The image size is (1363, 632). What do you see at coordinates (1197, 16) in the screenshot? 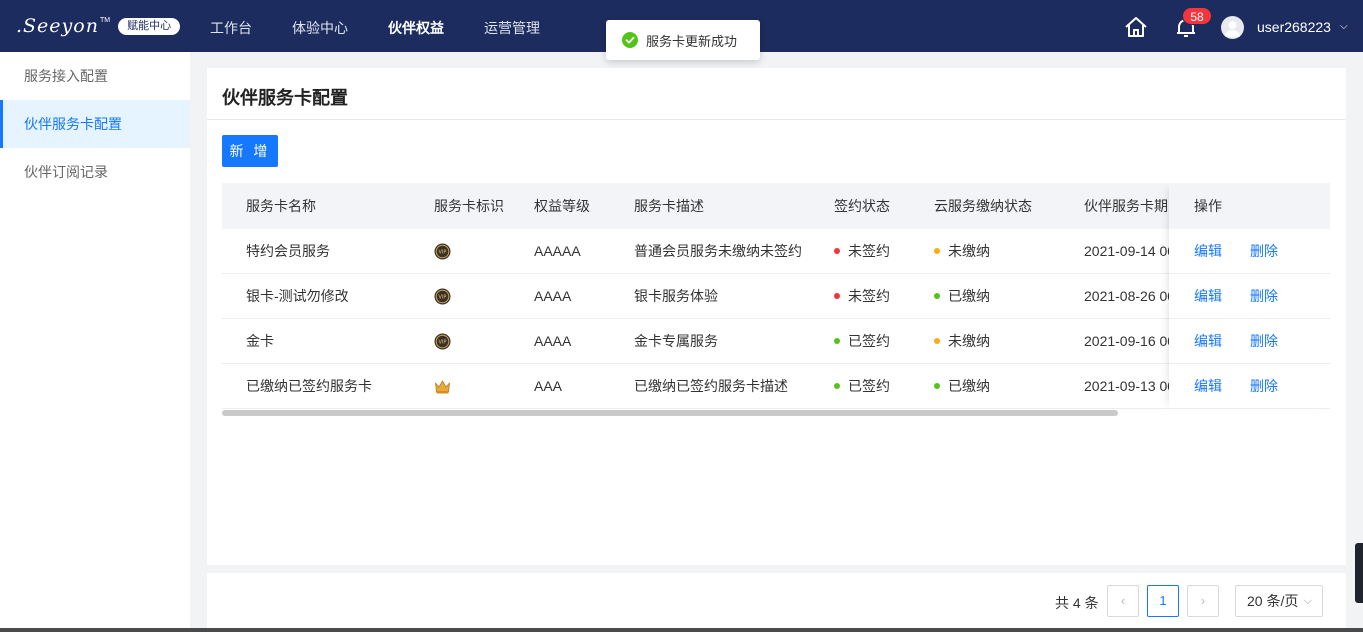
I see `notification-count-badge: 58` at bounding box center [1197, 16].